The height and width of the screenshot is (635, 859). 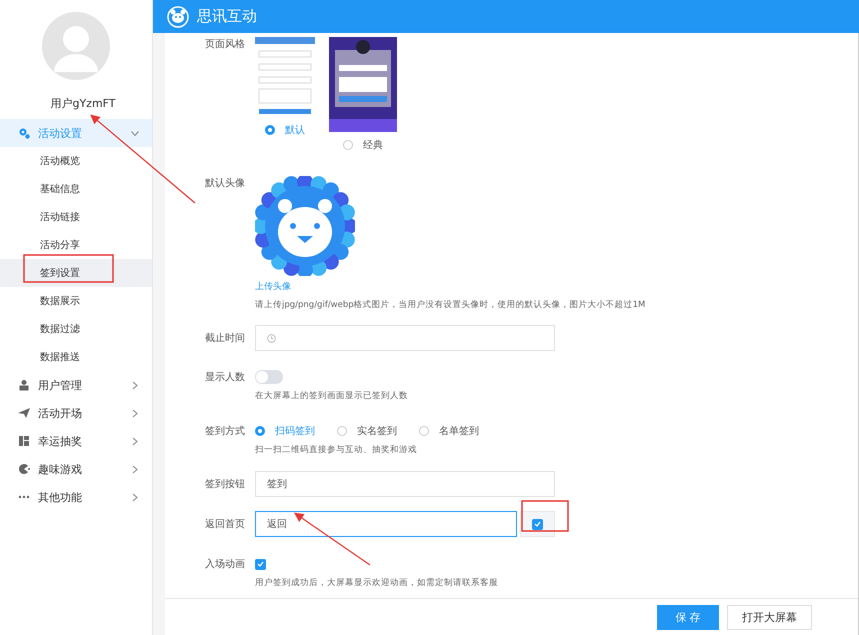 What do you see at coordinates (295, 130) in the screenshot?
I see `radio-label: 默认` at bounding box center [295, 130].